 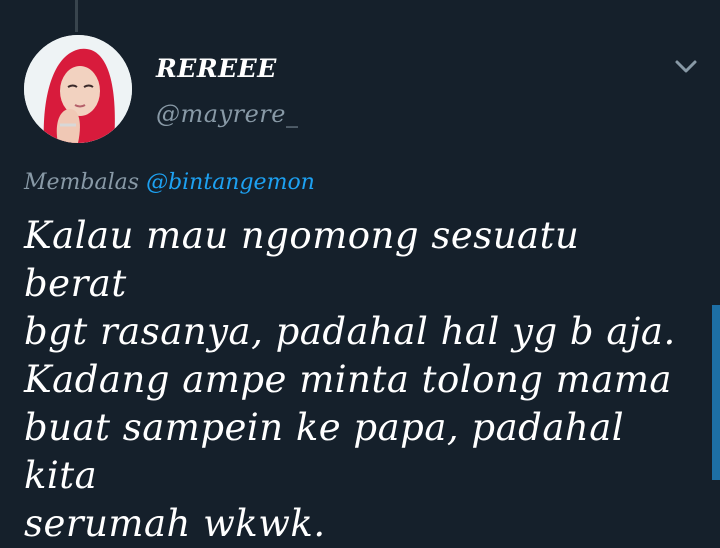 I want to click on reply-prefix-label: Membalas, so click(x=82, y=182).